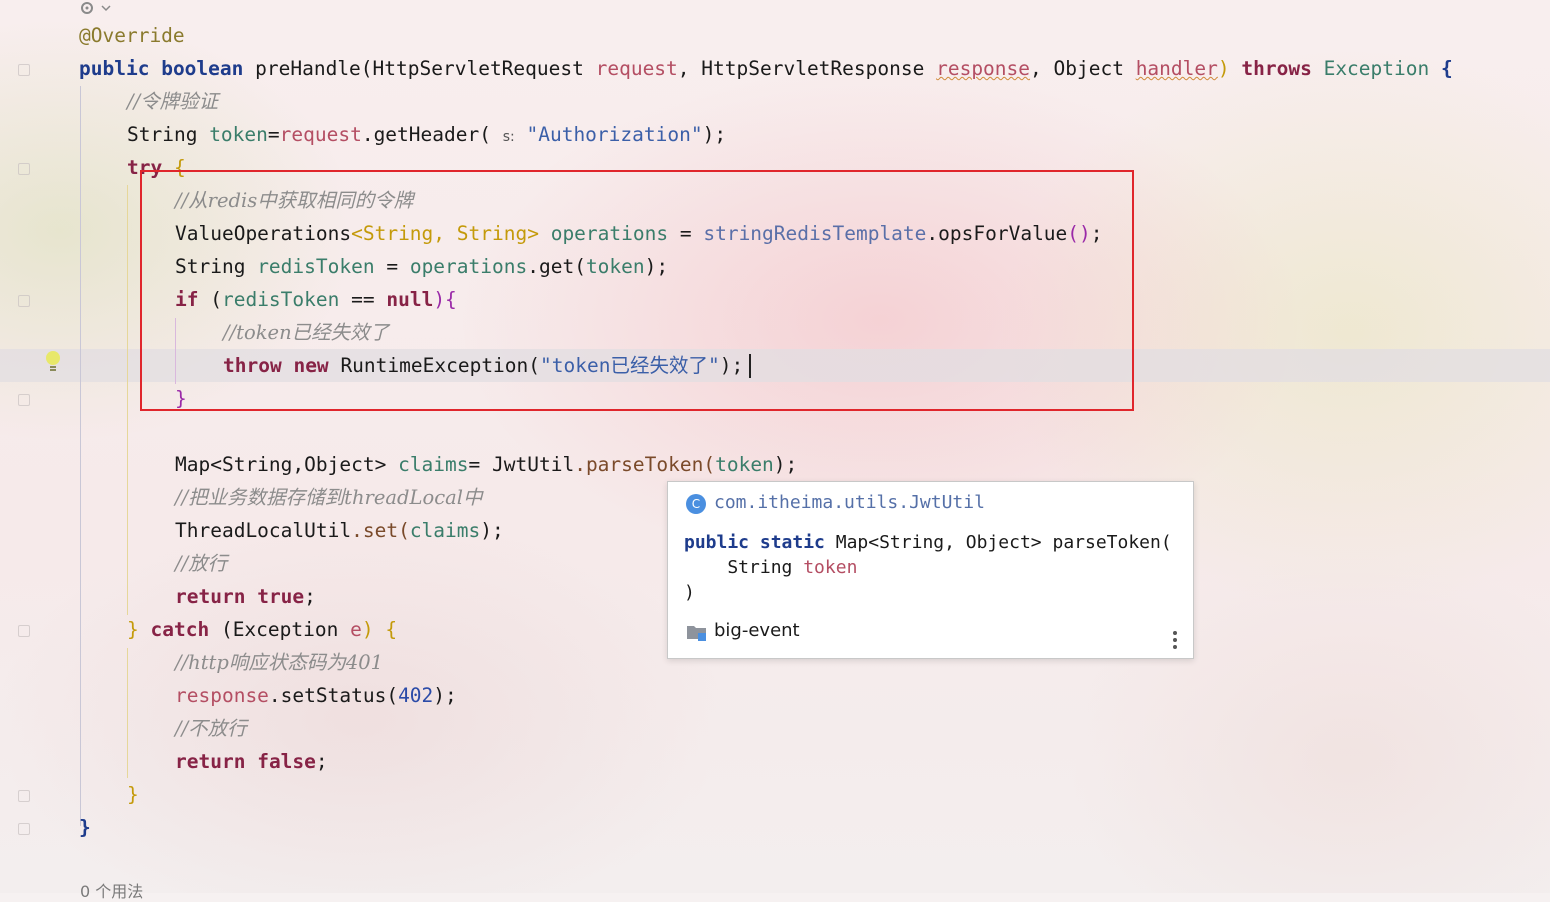 The image size is (1550, 902). What do you see at coordinates (35, 446) in the screenshot?
I see `editor-gutter` at bounding box center [35, 446].